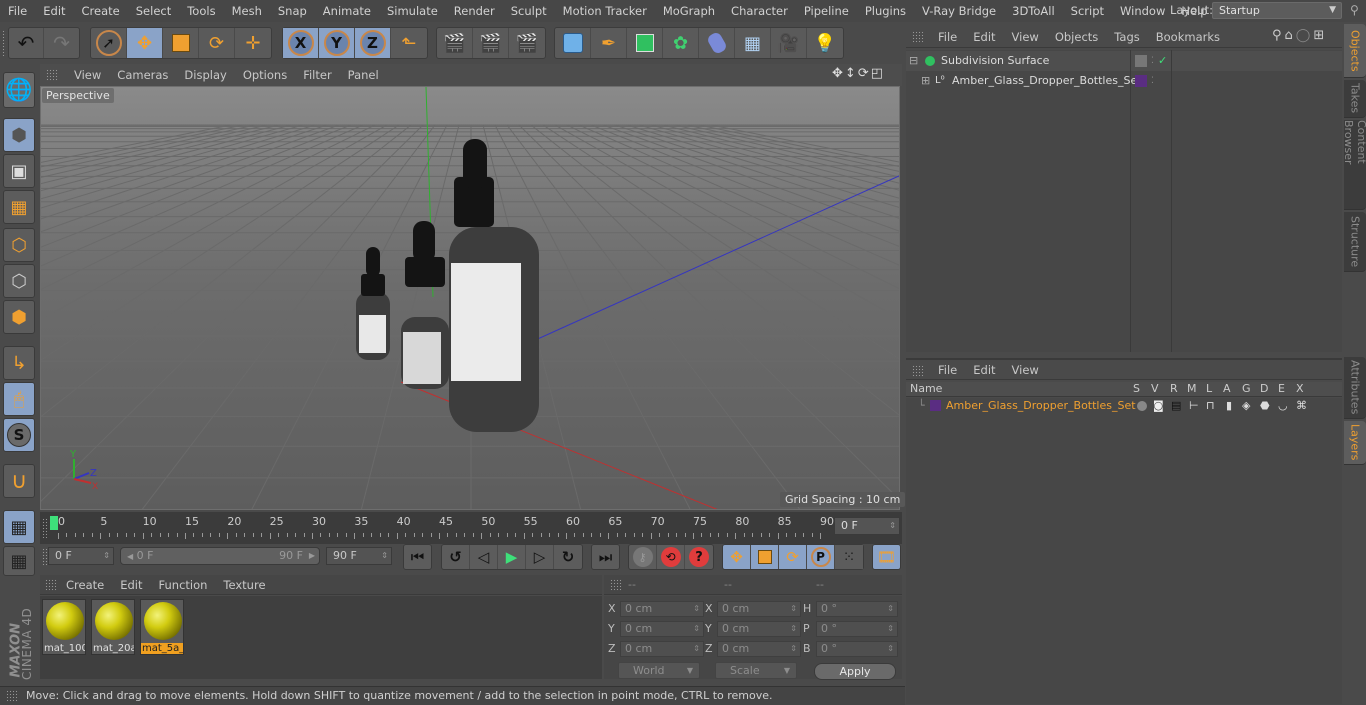  What do you see at coordinates (131, 585) in the screenshot?
I see `material-menu-edit: Edit` at bounding box center [131, 585].